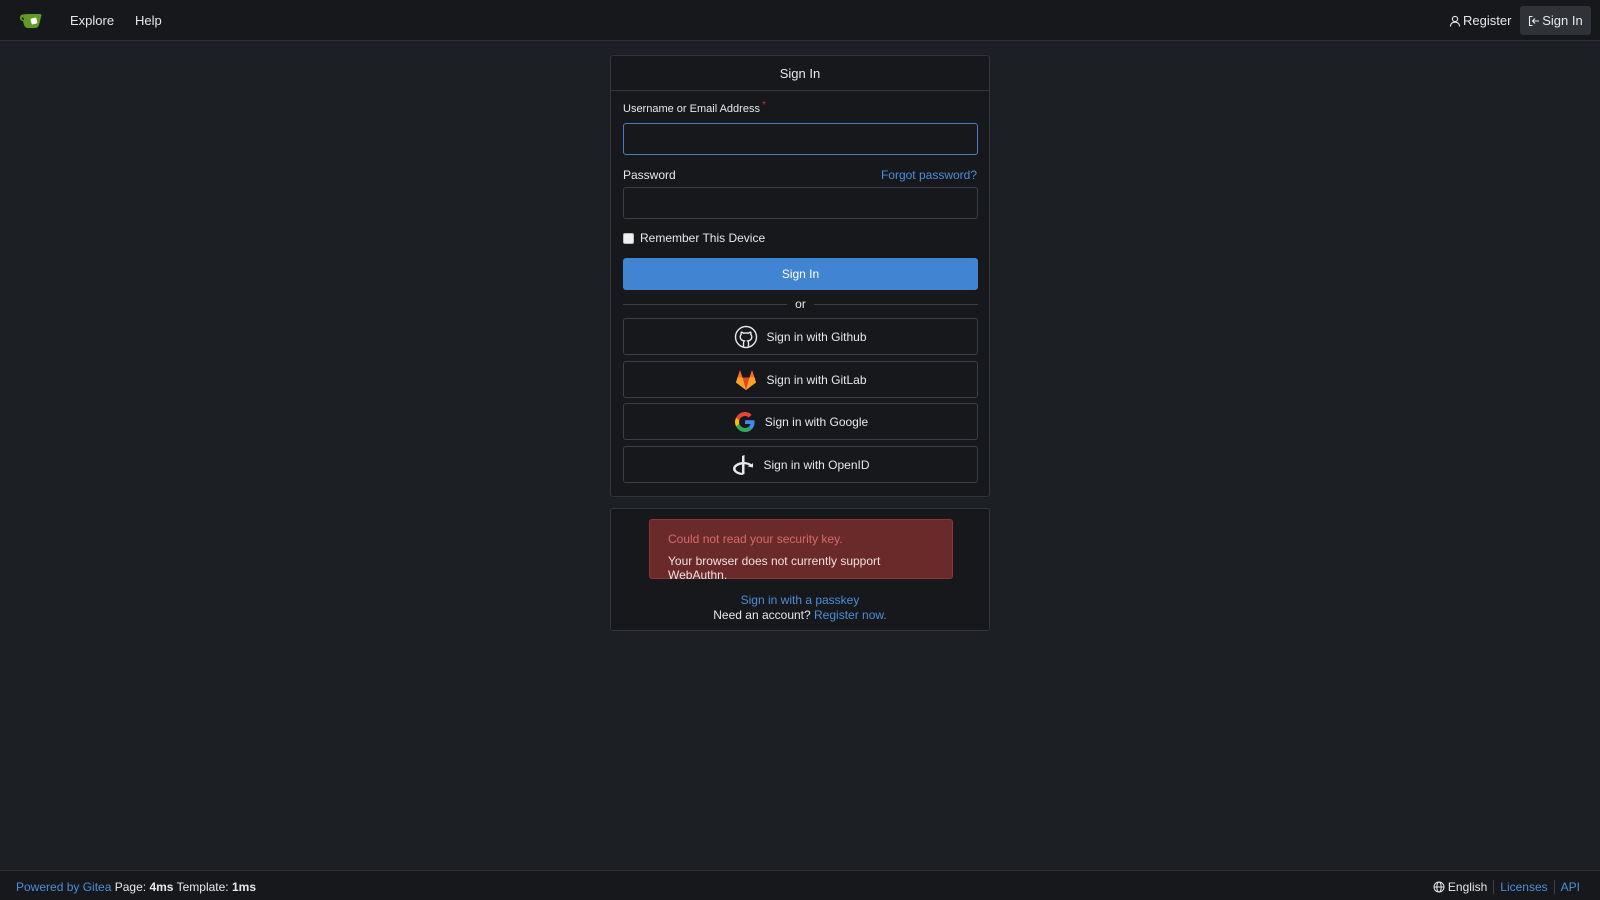 Image resolution: width=1600 pixels, height=900 pixels. I want to click on api-link: API, so click(1570, 887).